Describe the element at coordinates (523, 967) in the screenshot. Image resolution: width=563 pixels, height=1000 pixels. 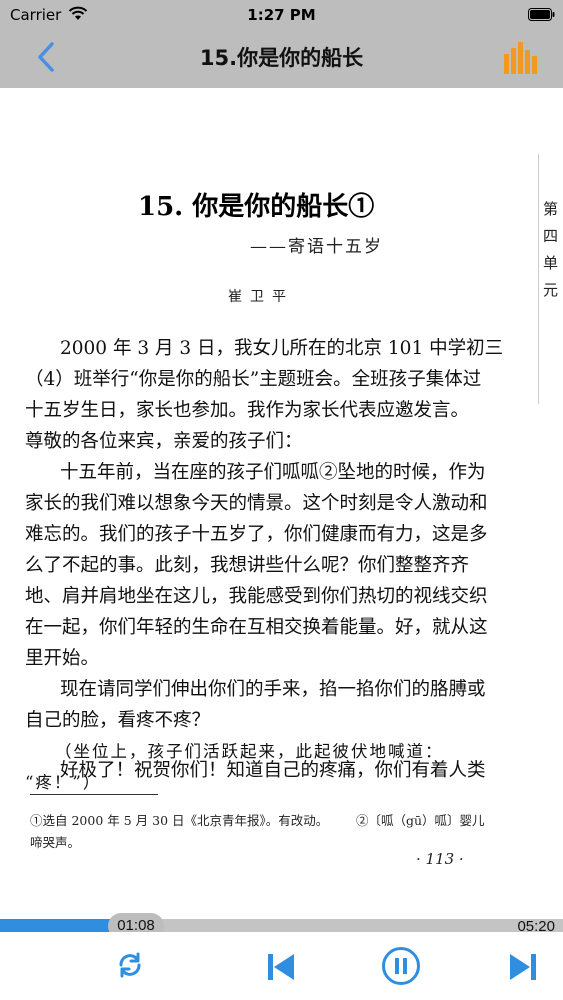
I see `next-track-icon` at that location.